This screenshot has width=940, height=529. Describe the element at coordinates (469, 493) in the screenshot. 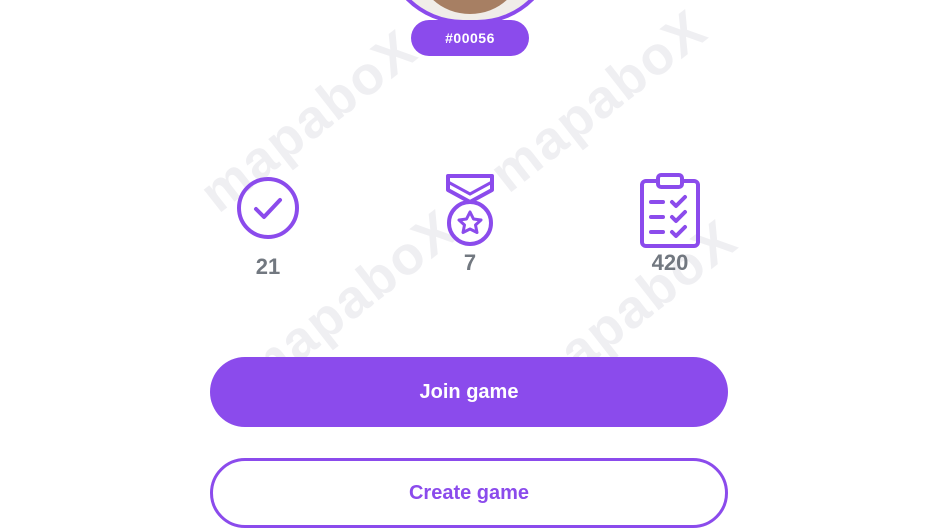

I see `create-game-button: Create game` at that location.